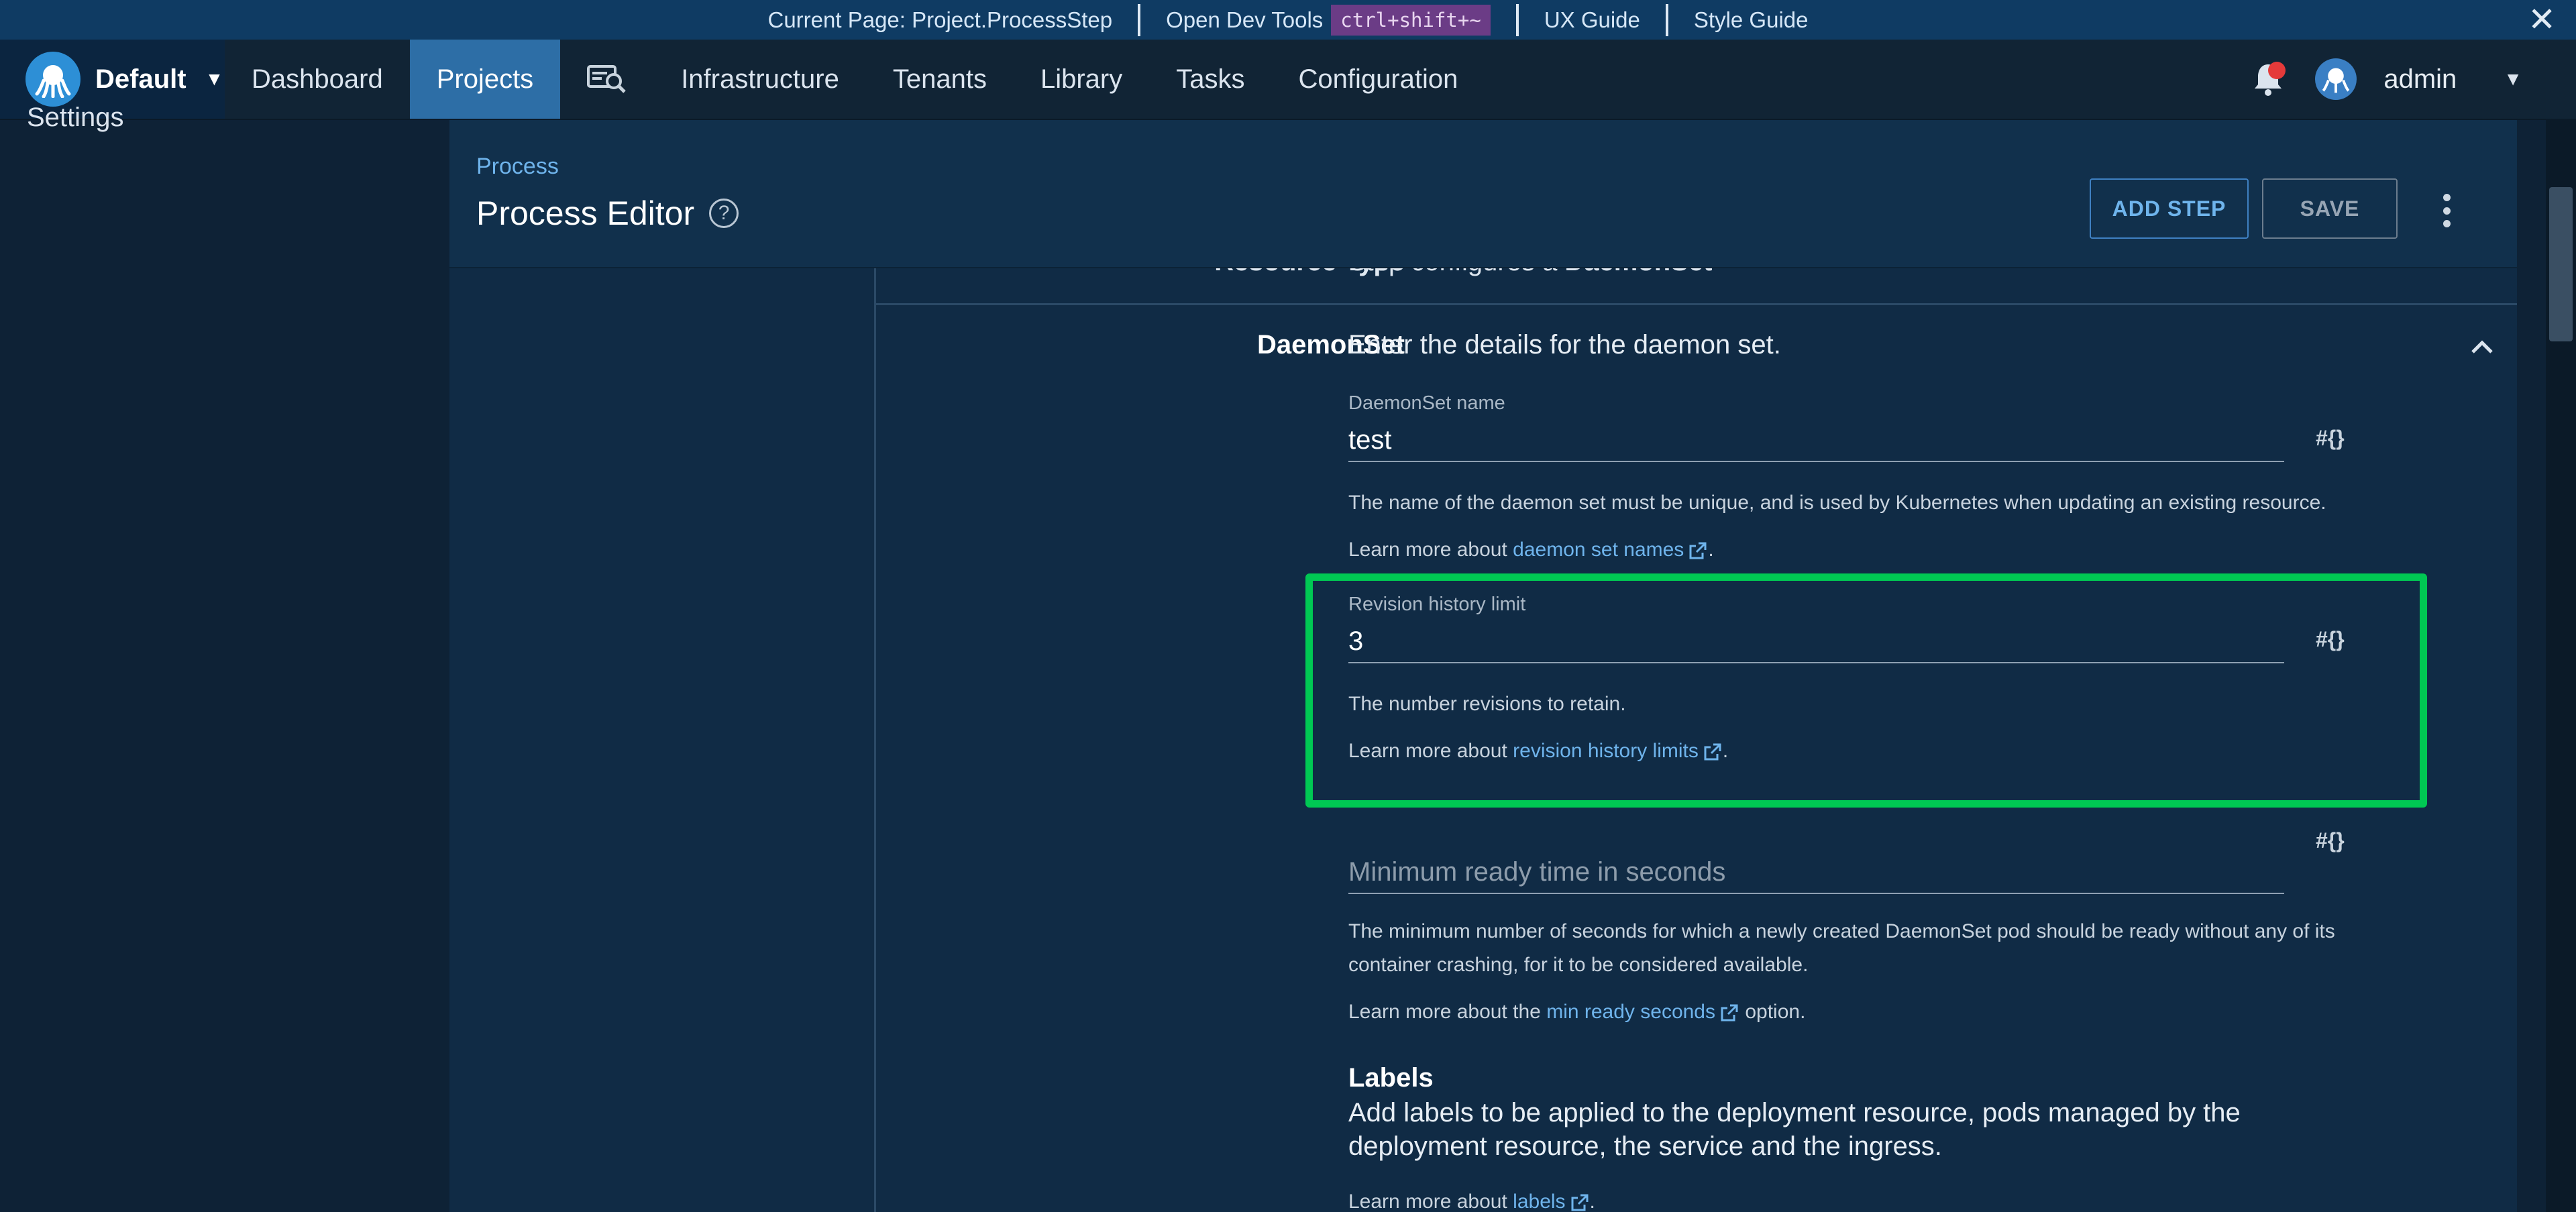 Image resolution: width=2576 pixels, height=1212 pixels. Describe the element at coordinates (940, 19) in the screenshot. I see `current-page-label: Current Page: Project.ProcessStep` at that location.